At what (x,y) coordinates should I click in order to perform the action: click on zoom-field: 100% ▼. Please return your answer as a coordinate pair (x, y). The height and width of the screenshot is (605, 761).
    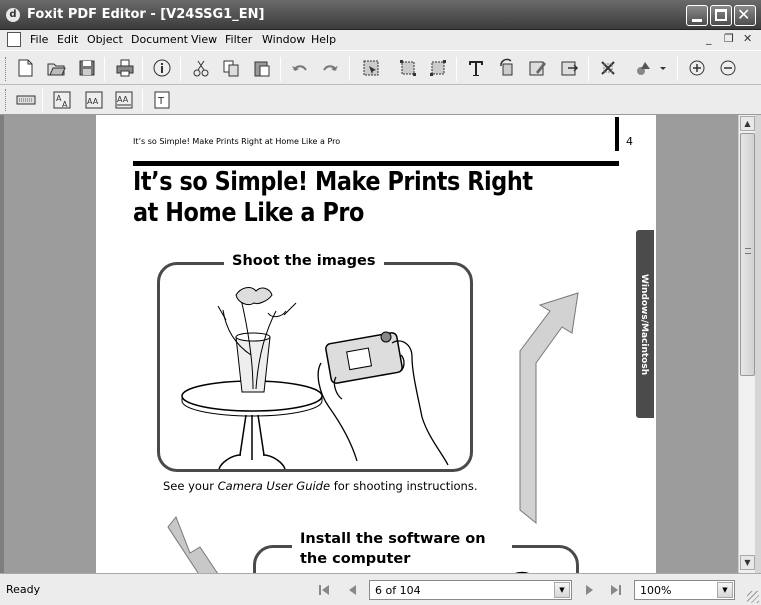
    Looking at the image, I should click on (684, 590).